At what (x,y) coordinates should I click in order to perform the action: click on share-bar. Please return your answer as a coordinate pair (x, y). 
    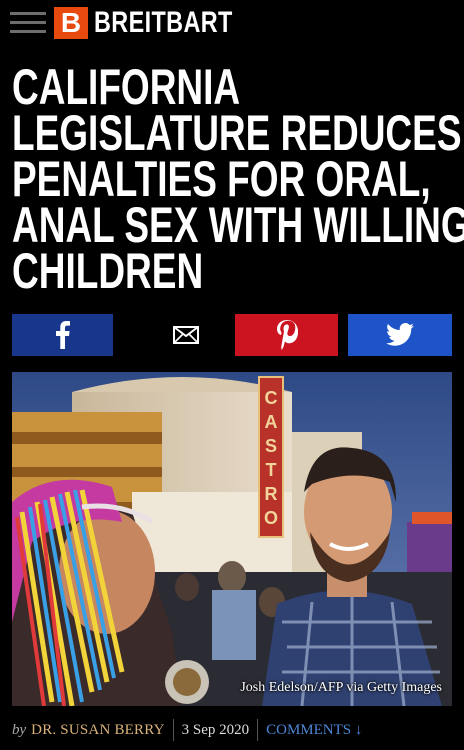
    Looking at the image, I should click on (232, 335).